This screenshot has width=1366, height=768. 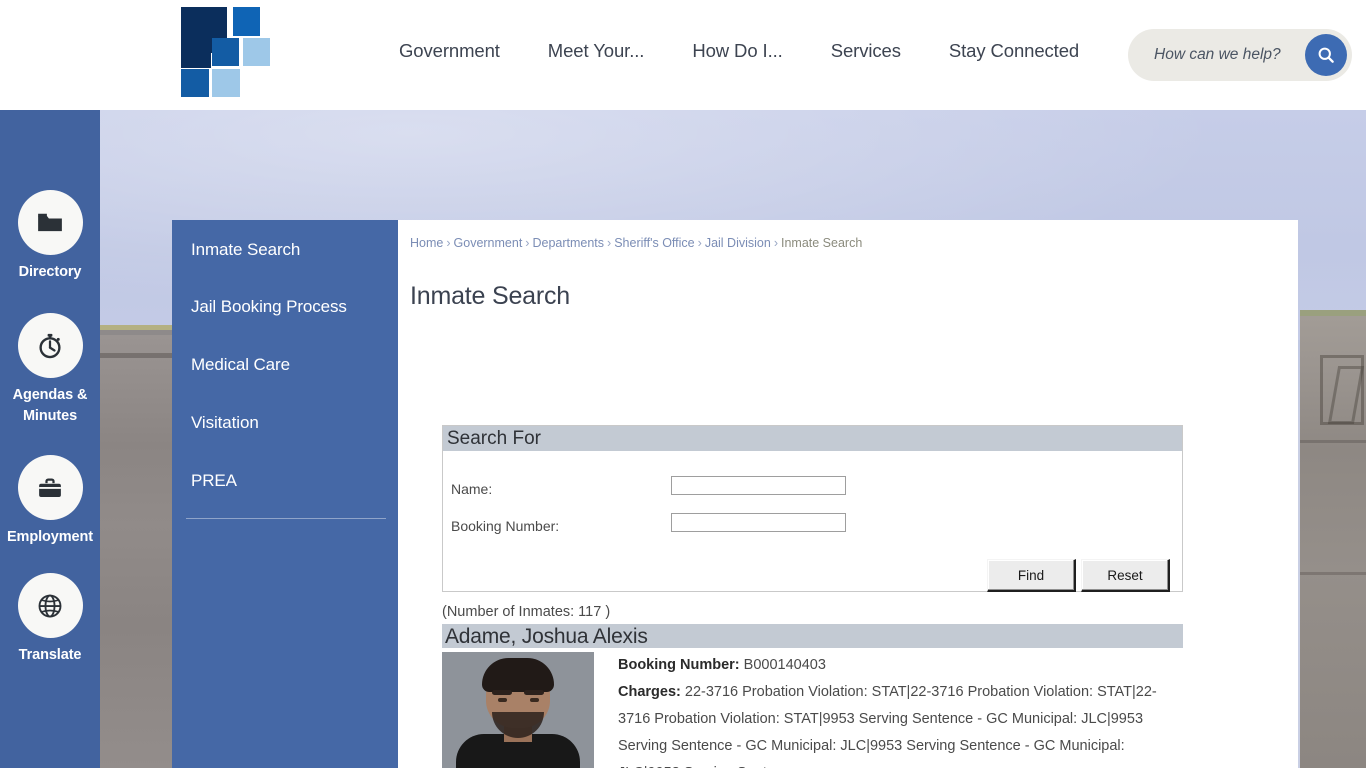 What do you see at coordinates (225, 423) in the screenshot?
I see `sidebar-item-visitation: Visitation` at bounding box center [225, 423].